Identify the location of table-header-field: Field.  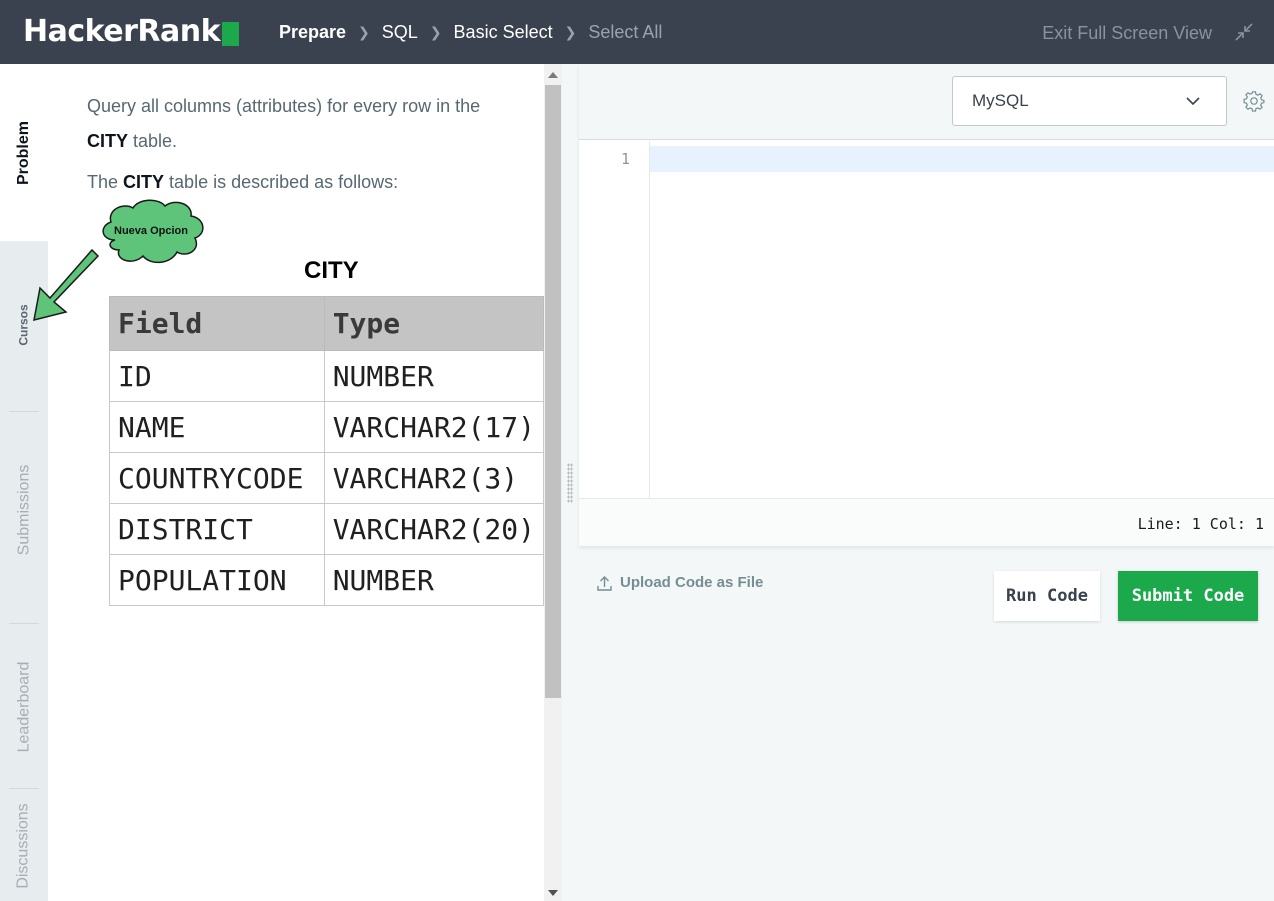
(217, 323).